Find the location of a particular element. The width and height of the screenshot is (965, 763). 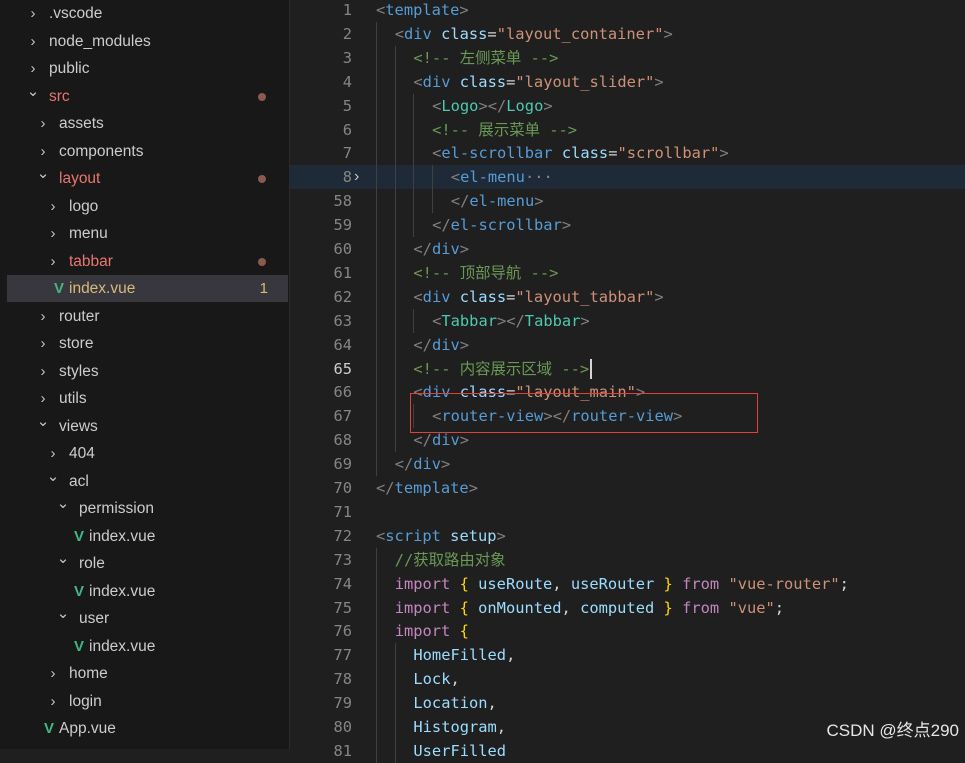

code-token: Logo is located at coordinates (525, 105).